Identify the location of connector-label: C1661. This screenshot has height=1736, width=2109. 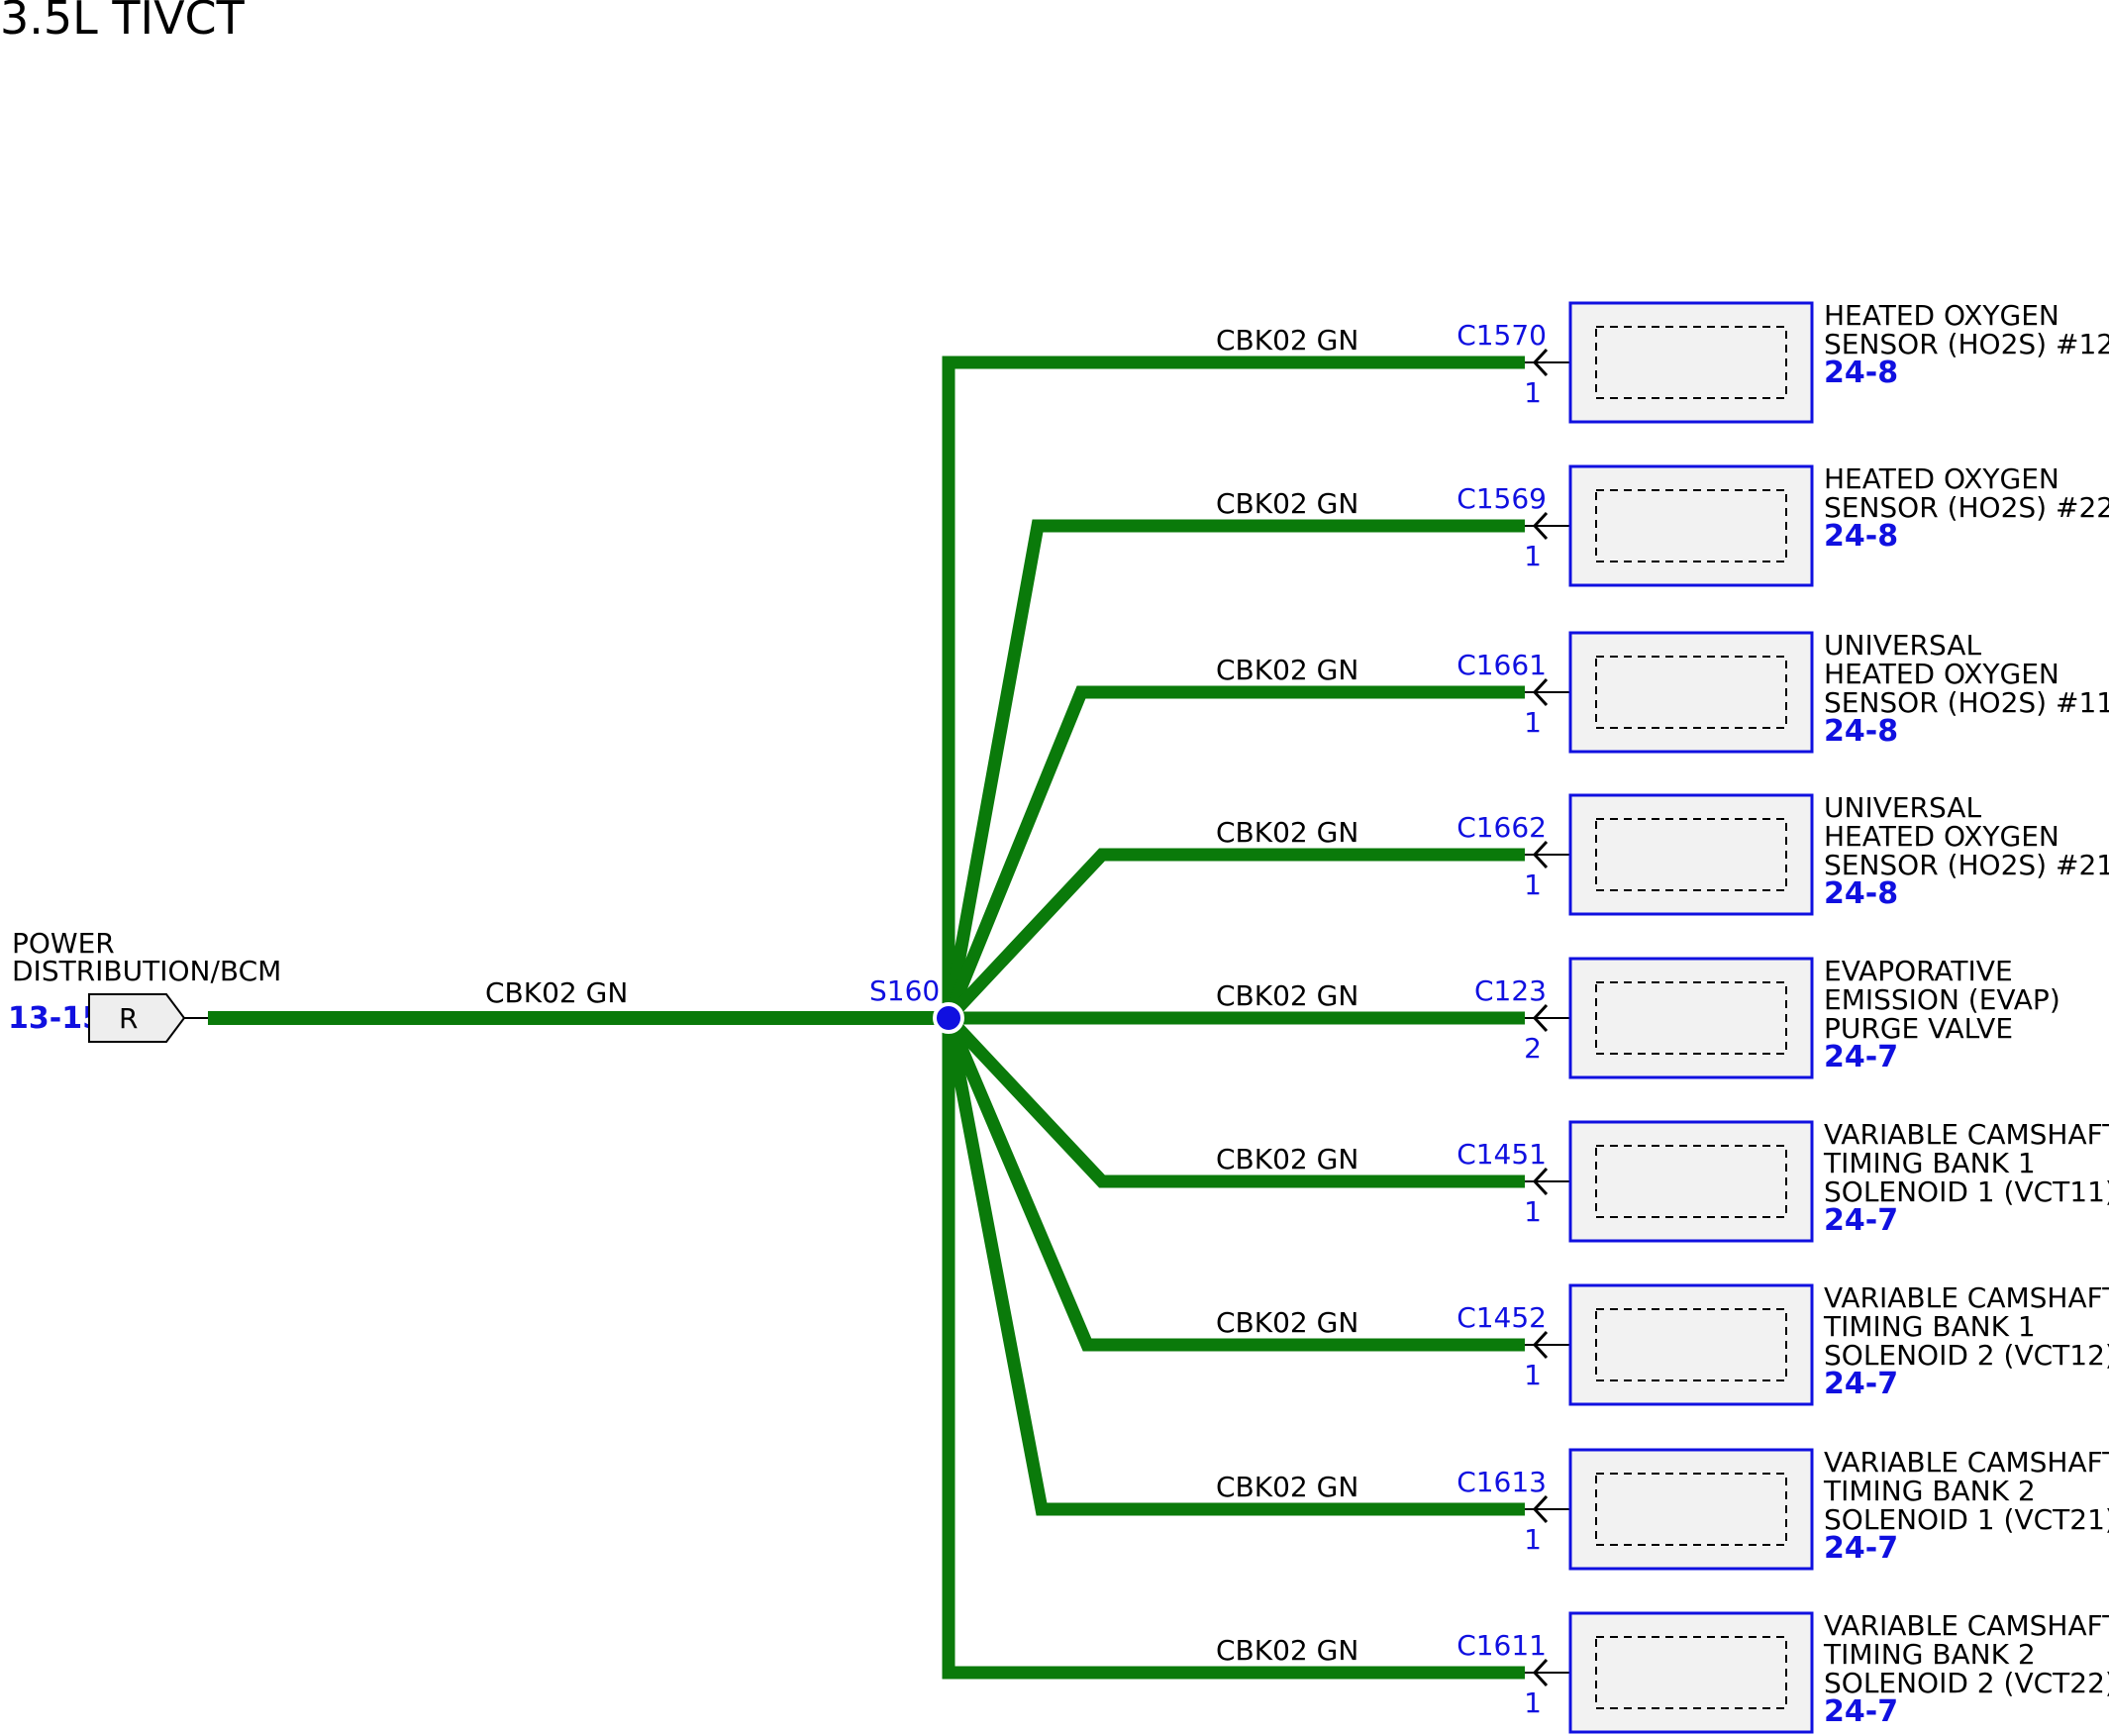
(1501, 665).